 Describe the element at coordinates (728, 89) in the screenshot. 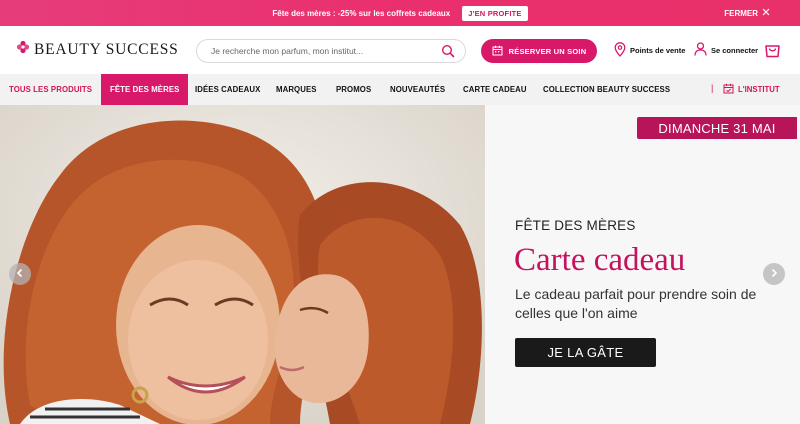

I see `calendar-check-icon` at that location.